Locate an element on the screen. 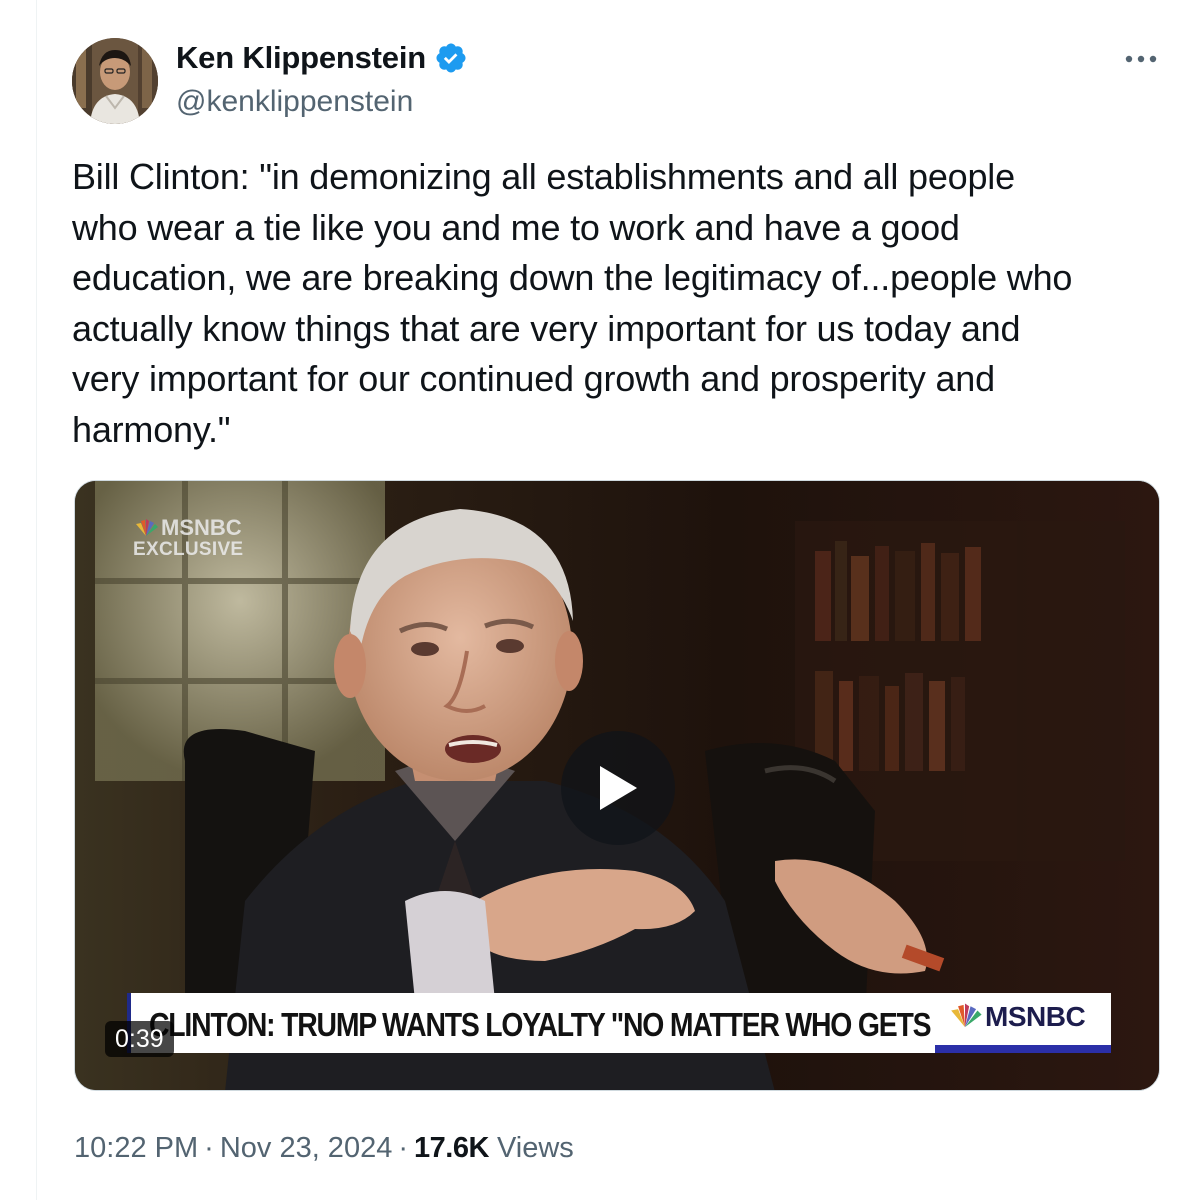  author-handle: @kenklippenstein is located at coordinates (294, 102).